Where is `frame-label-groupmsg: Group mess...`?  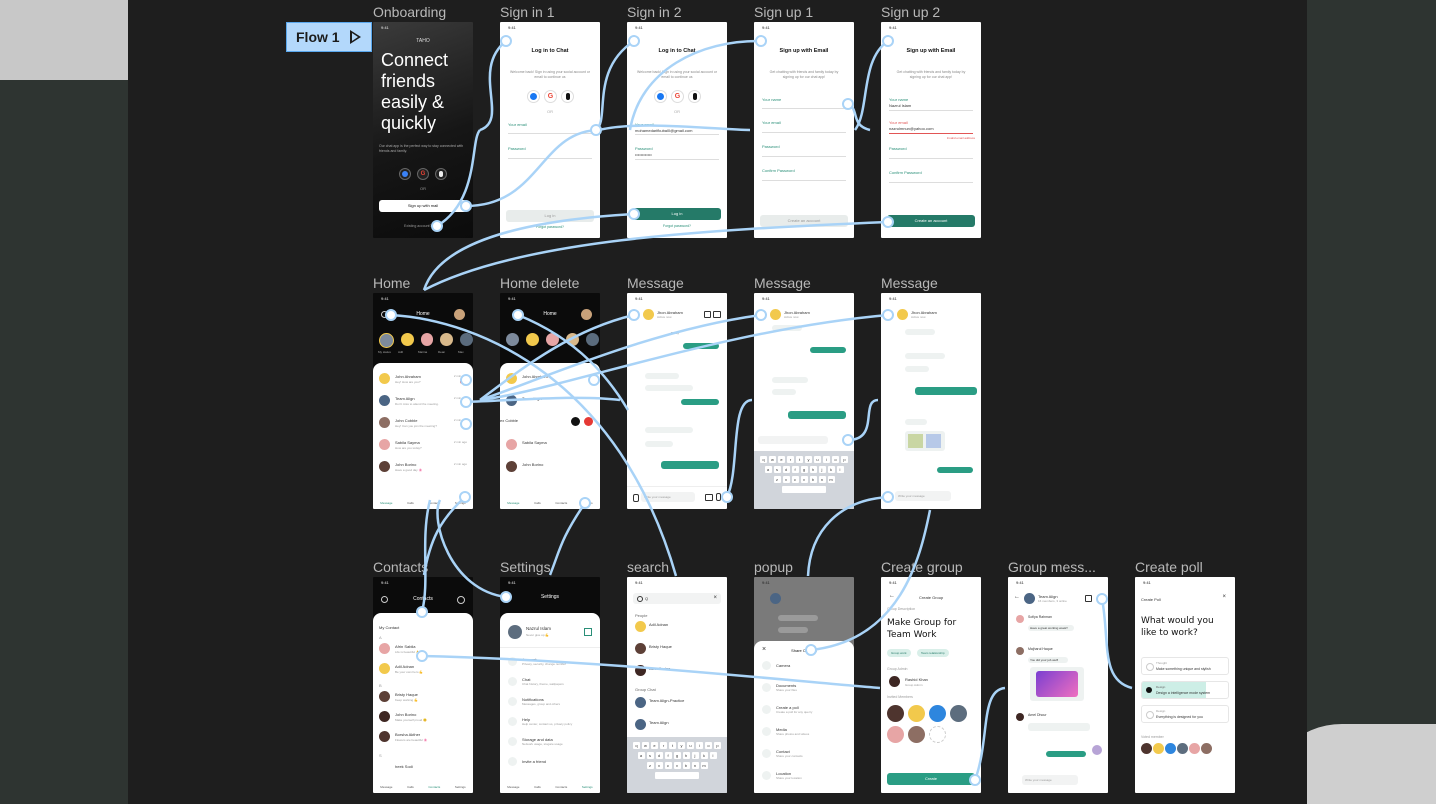
frame-label-groupmsg: Group mess... is located at coordinates (1052, 567).